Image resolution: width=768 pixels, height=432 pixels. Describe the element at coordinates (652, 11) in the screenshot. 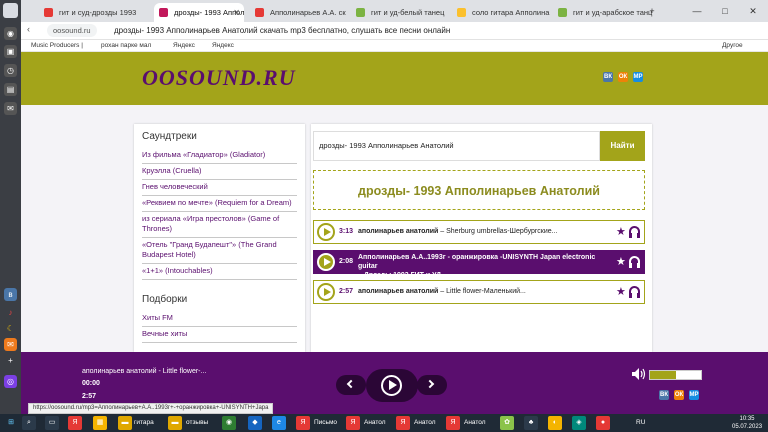

I see `new-tab-icon: +` at that location.